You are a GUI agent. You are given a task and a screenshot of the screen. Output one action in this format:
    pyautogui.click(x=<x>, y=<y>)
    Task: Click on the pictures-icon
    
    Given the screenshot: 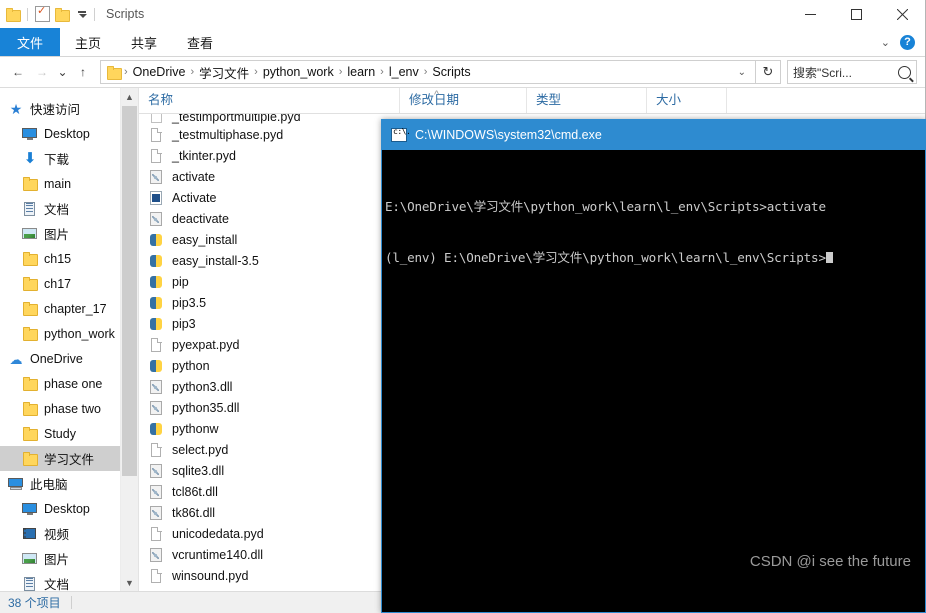 What is the action you would take?
    pyautogui.click(x=30, y=559)
    